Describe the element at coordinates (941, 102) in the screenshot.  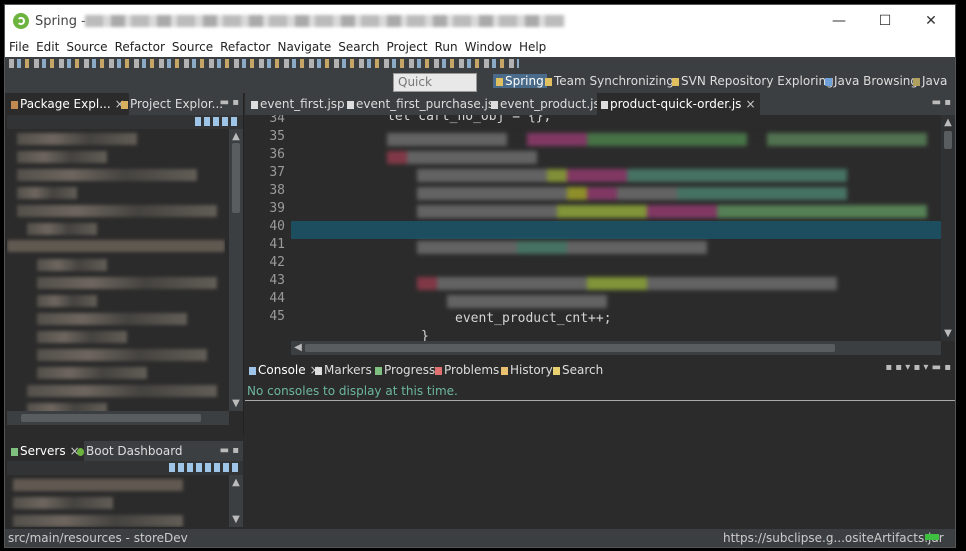
I see `editor-view-menu-icon: ▬ ▪` at that location.